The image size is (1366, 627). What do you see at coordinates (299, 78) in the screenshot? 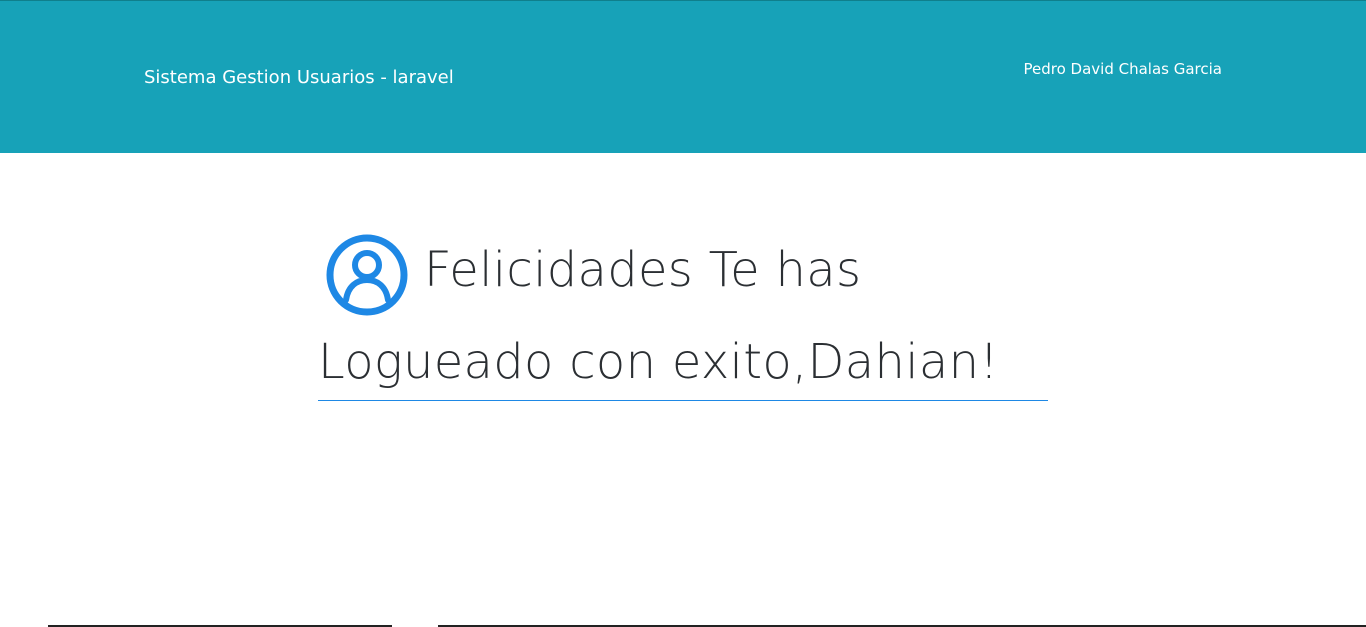
I see `navbar-brand: Sistema Gestion Usuarios - laravel` at bounding box center [299, 78].